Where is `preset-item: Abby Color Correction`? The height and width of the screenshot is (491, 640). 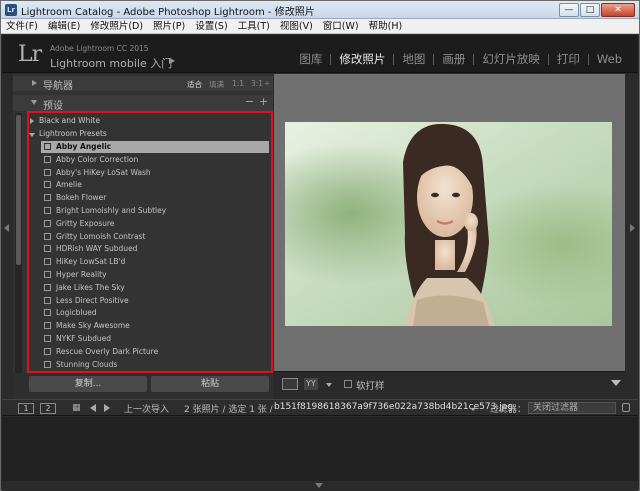 preset-item: Abby Color Correction is located at coordinates (155, 160).